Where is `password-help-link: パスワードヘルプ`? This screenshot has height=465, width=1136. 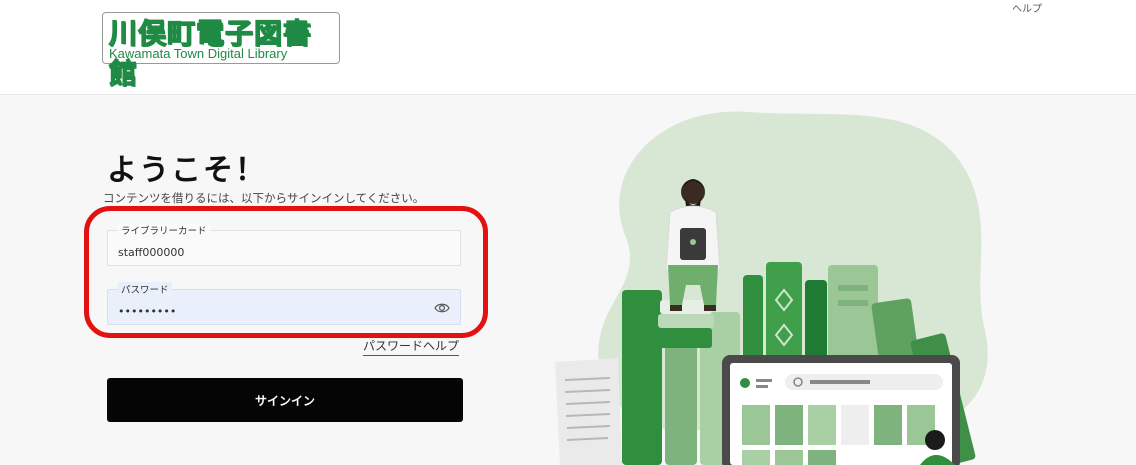
password-help-link: パスワードヘルプ is located at coordinates (411, 346).